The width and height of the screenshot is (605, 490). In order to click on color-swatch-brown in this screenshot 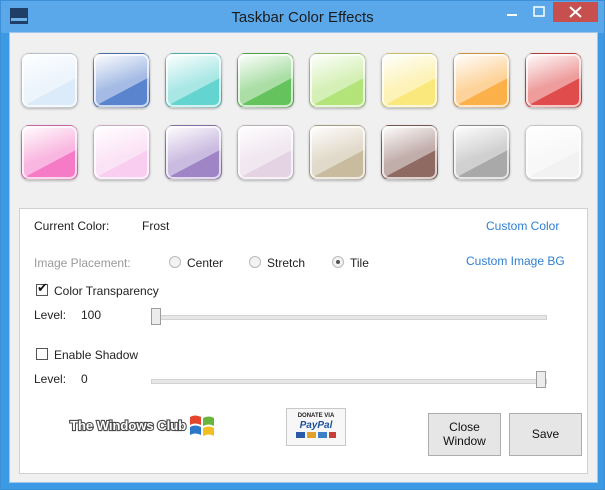, I will do `click(409, 152)`.